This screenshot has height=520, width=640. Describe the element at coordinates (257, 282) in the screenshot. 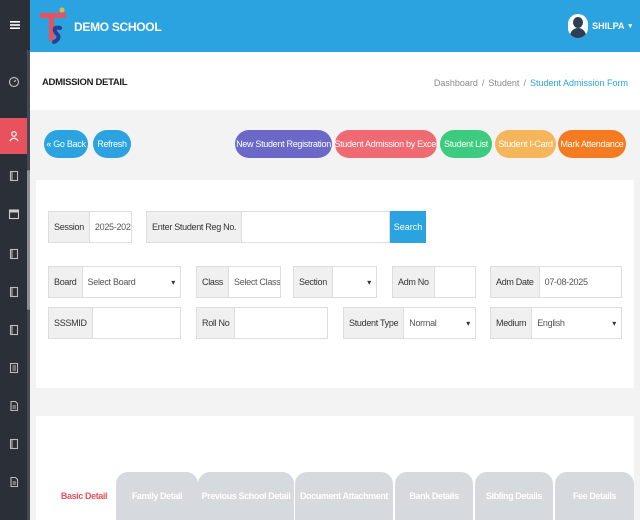

I see `class-select: Select Class` at that location.